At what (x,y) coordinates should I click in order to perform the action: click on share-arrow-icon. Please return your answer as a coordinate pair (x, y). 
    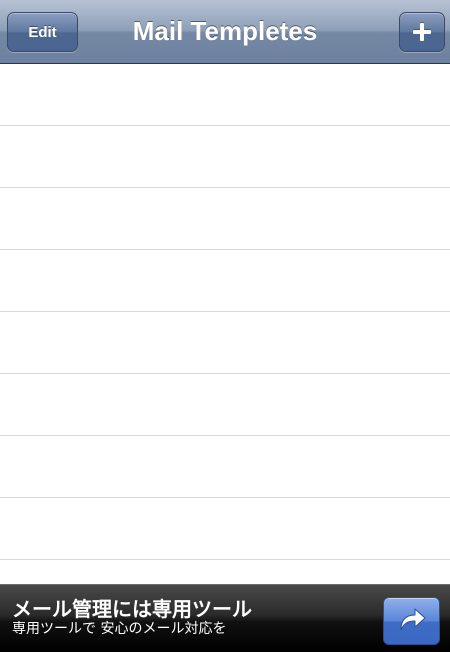
    Looking at the image, I should click on (412, 621).